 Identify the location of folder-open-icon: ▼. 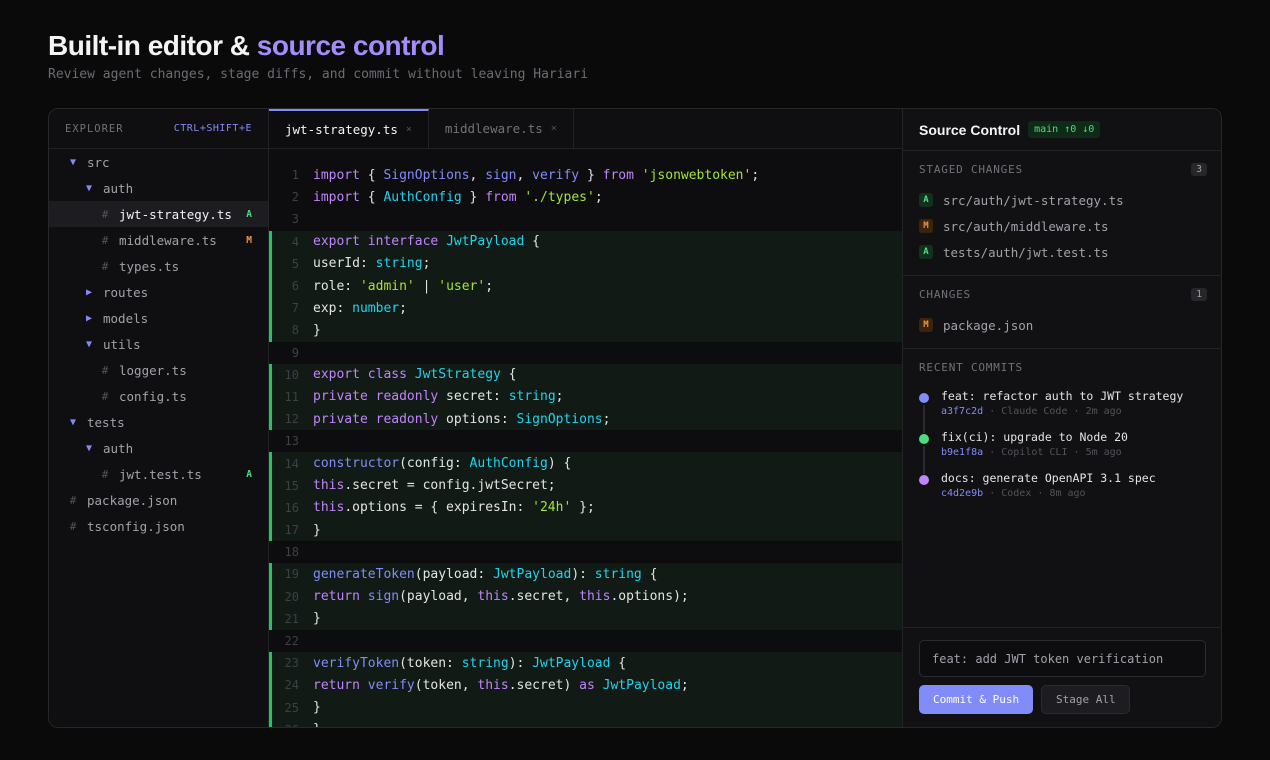
(73, 162).